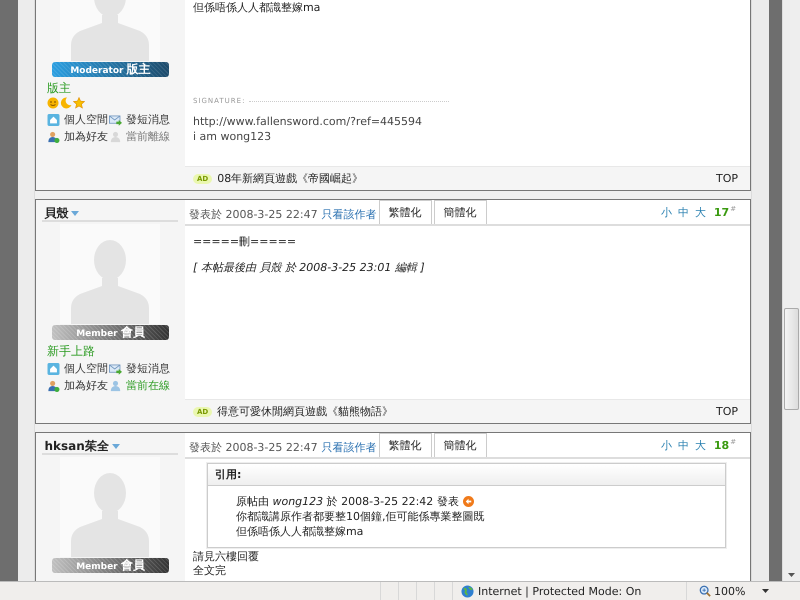 Image resolution: width=800 pixels, height=600 pixels. I want to click on edit-note: [ 本帖最後由 貝殼 於 2008-3-25 23:01 編輯 ], so click(309, 267).